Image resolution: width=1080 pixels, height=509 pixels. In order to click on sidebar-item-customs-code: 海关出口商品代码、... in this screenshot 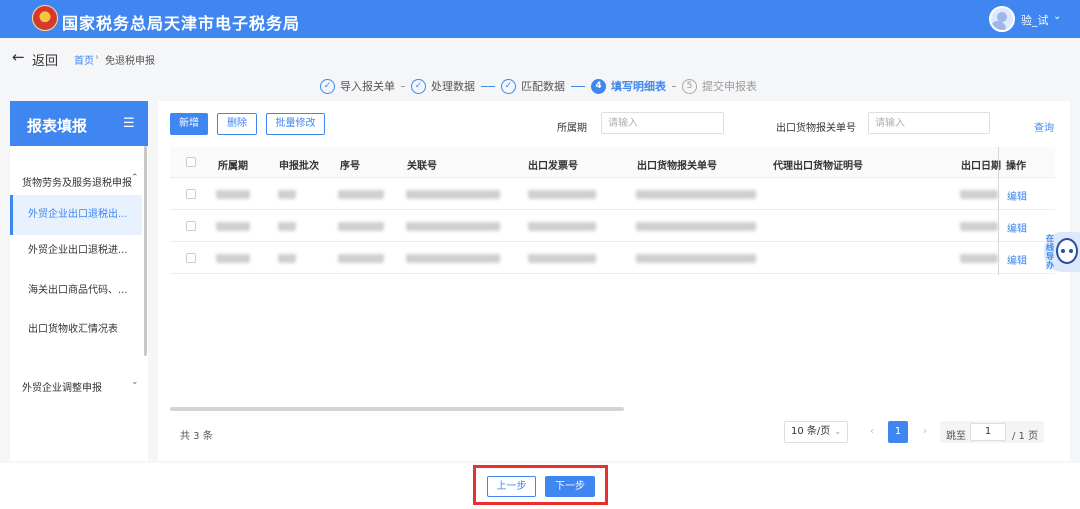, I will do `click(76, 291)`.